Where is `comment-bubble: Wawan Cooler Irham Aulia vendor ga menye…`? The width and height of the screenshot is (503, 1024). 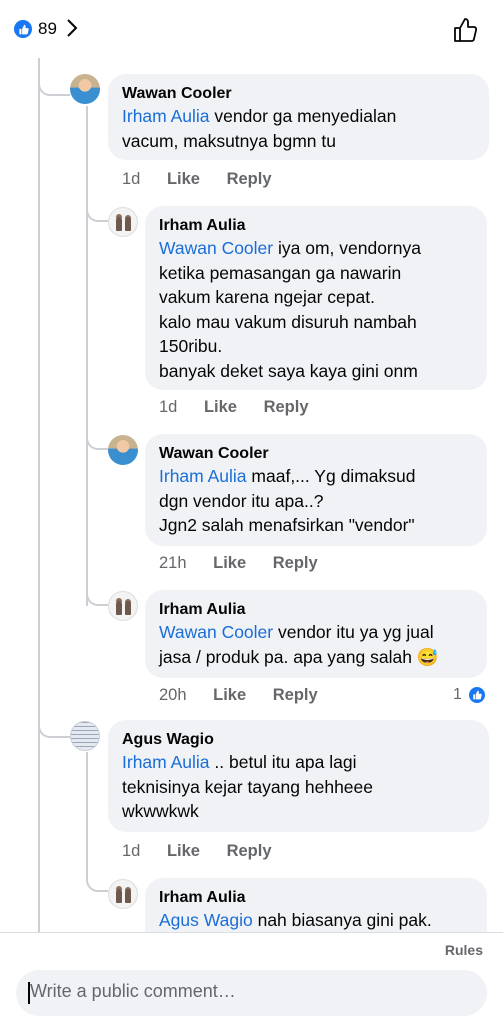
comment-bubble: Wawan Cooler Irham Aulia vendor ga menye… is located at coordinates (298, 117).